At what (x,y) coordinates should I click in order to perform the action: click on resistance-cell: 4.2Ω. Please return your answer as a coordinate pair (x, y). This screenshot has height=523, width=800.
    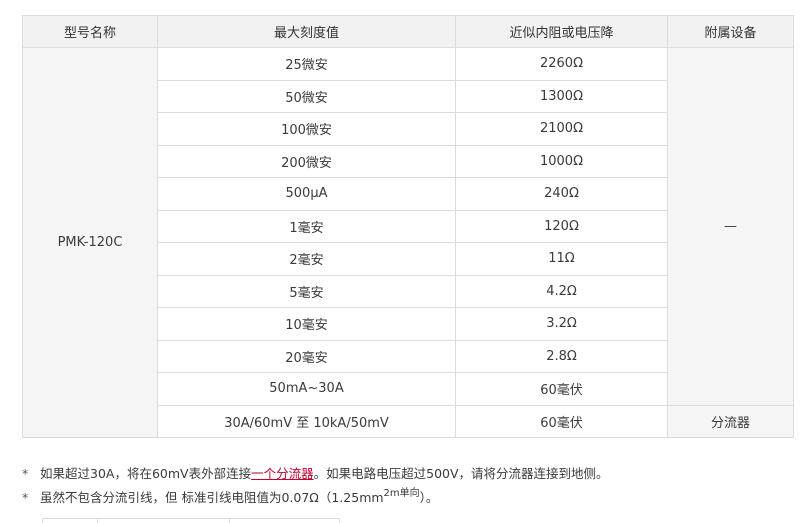
    Looking at the image, I should click on (561, 291).